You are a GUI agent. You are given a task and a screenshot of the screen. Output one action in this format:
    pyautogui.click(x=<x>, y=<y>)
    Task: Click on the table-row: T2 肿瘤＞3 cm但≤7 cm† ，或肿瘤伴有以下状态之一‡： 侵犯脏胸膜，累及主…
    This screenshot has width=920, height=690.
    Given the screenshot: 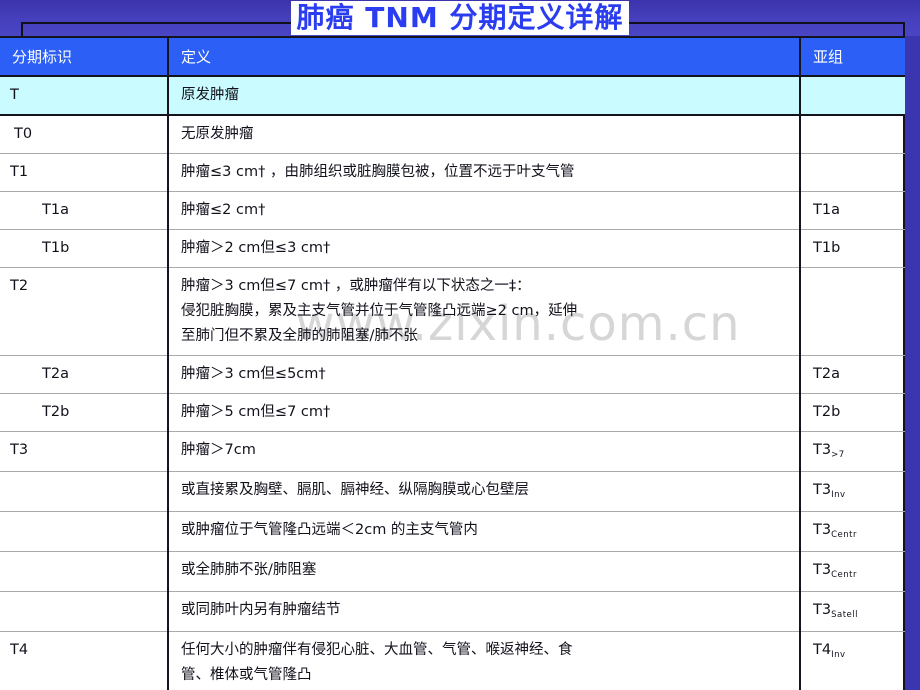 What is the action you would take?
    pyautogui.click(x=452, y=311)
    